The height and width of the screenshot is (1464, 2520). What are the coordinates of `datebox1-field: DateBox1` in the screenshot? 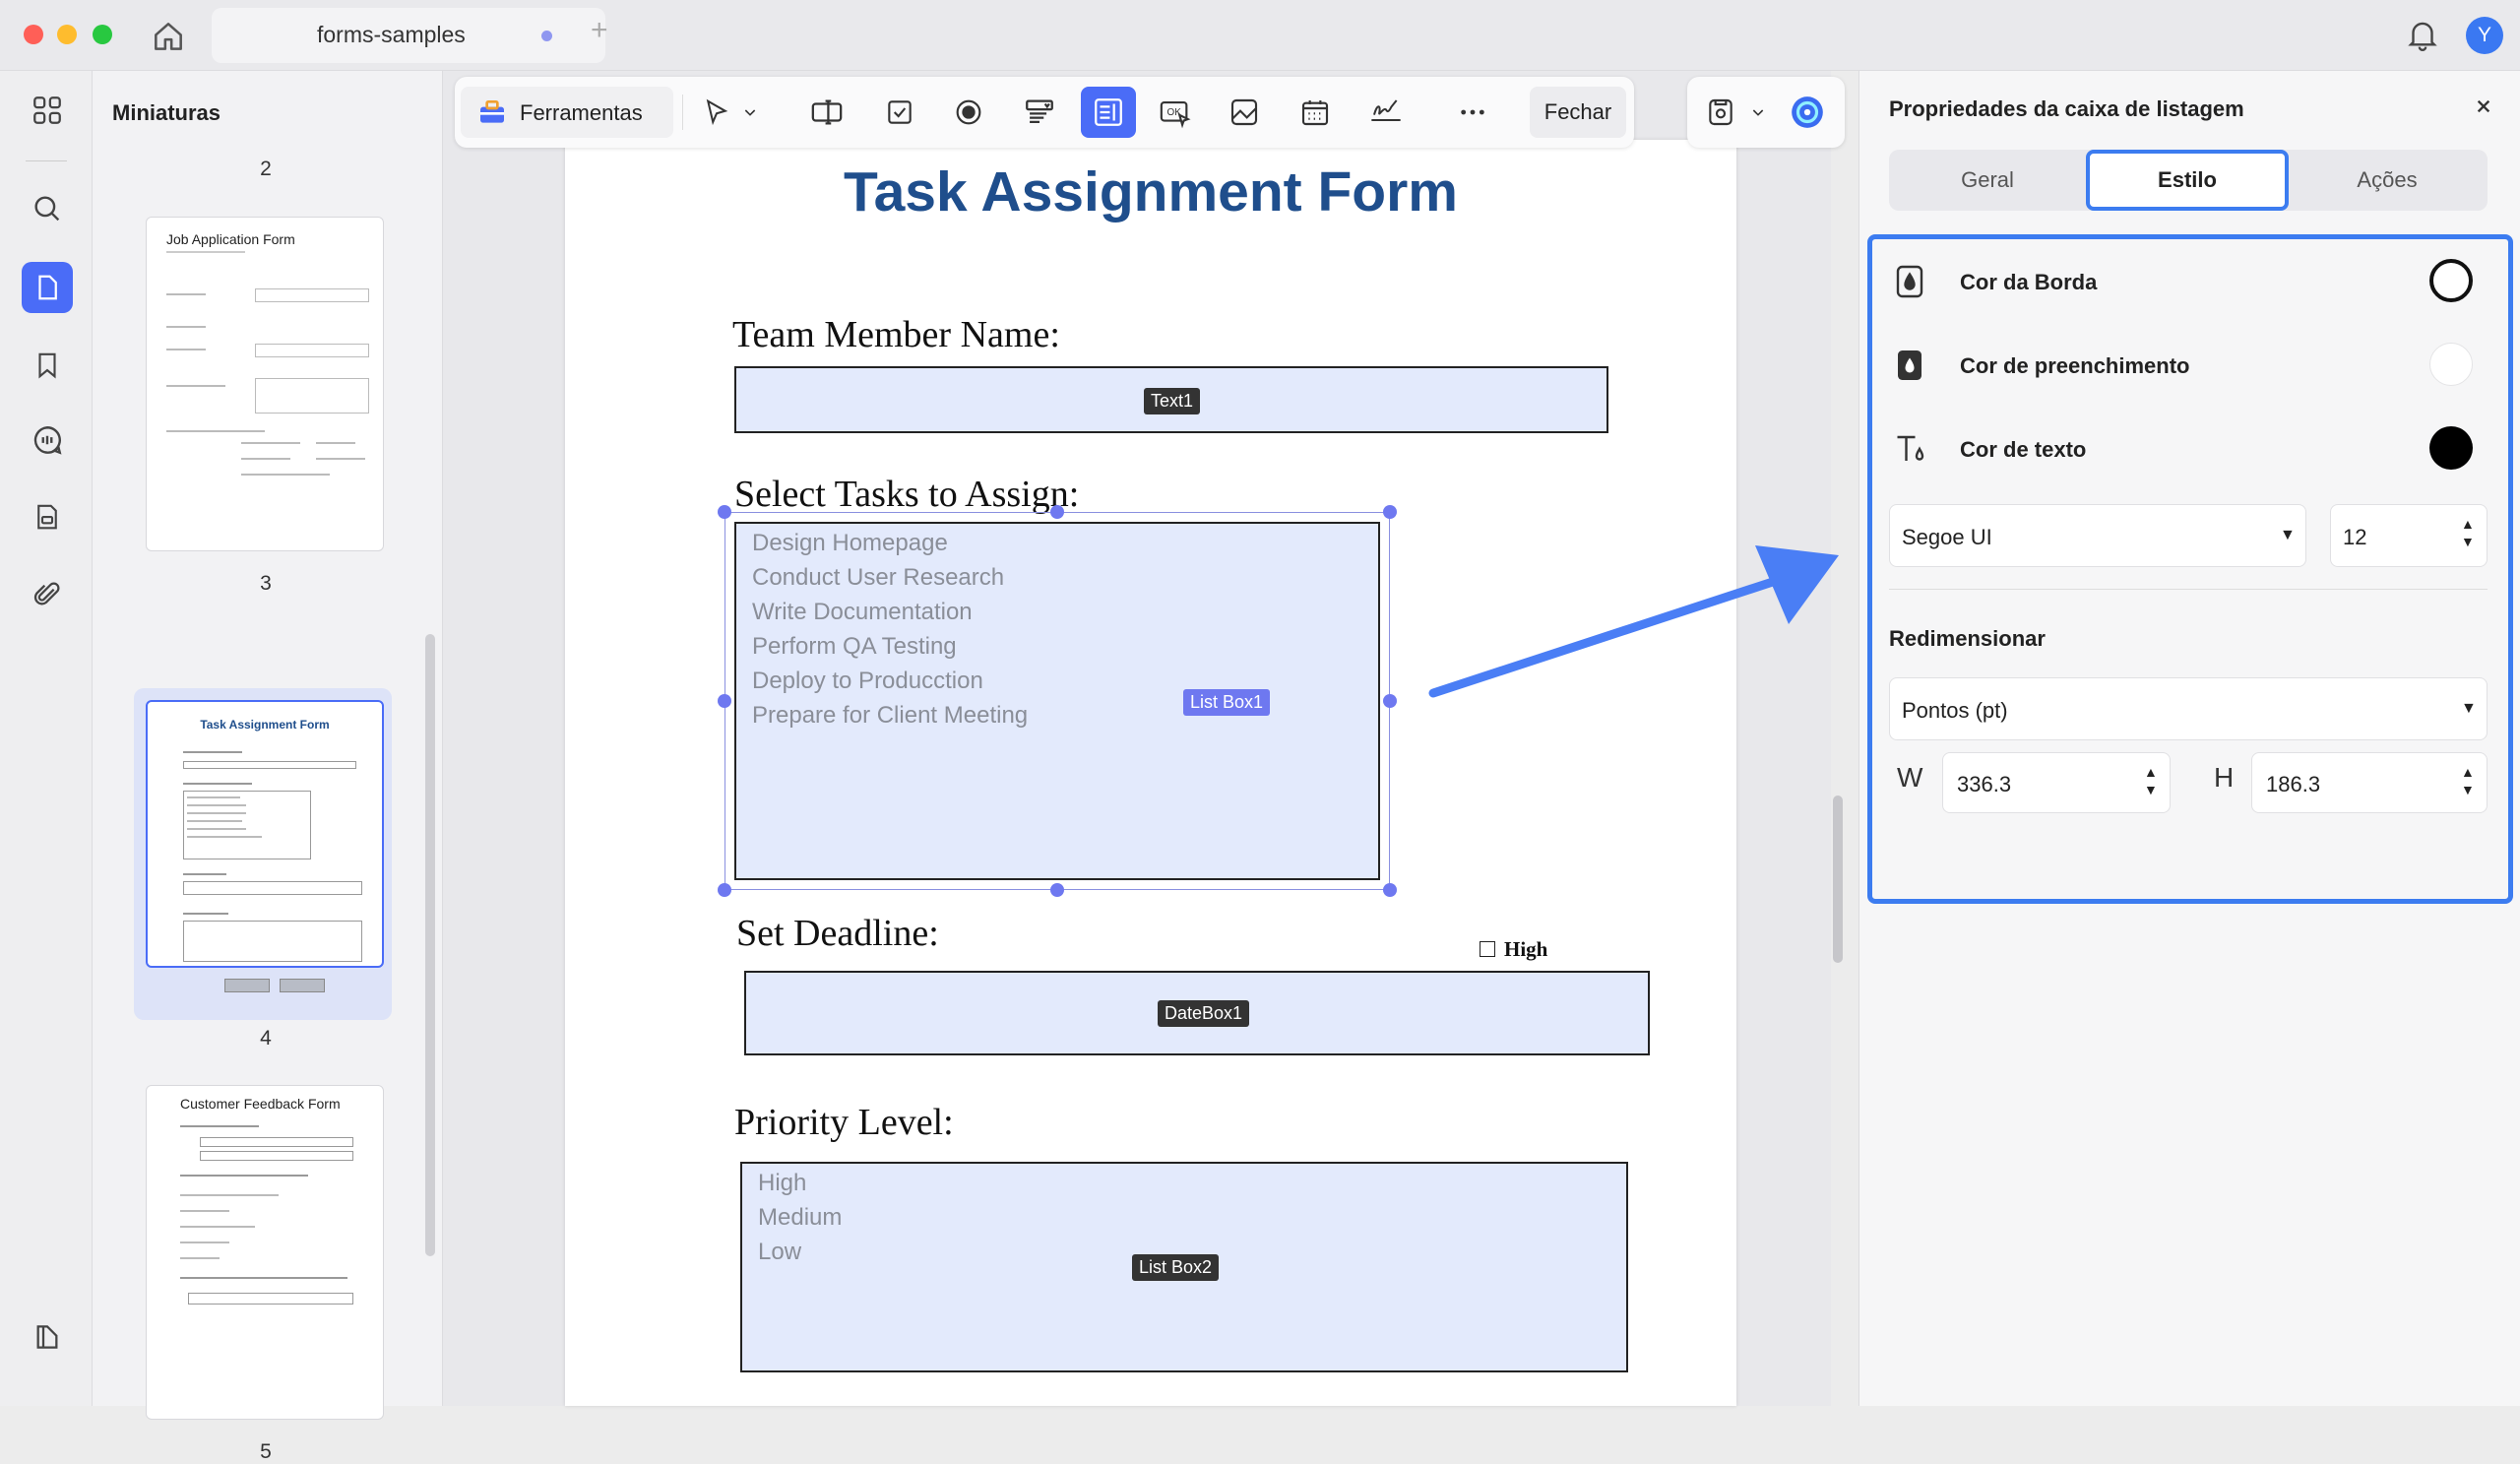 It's located at (1197, 1013).